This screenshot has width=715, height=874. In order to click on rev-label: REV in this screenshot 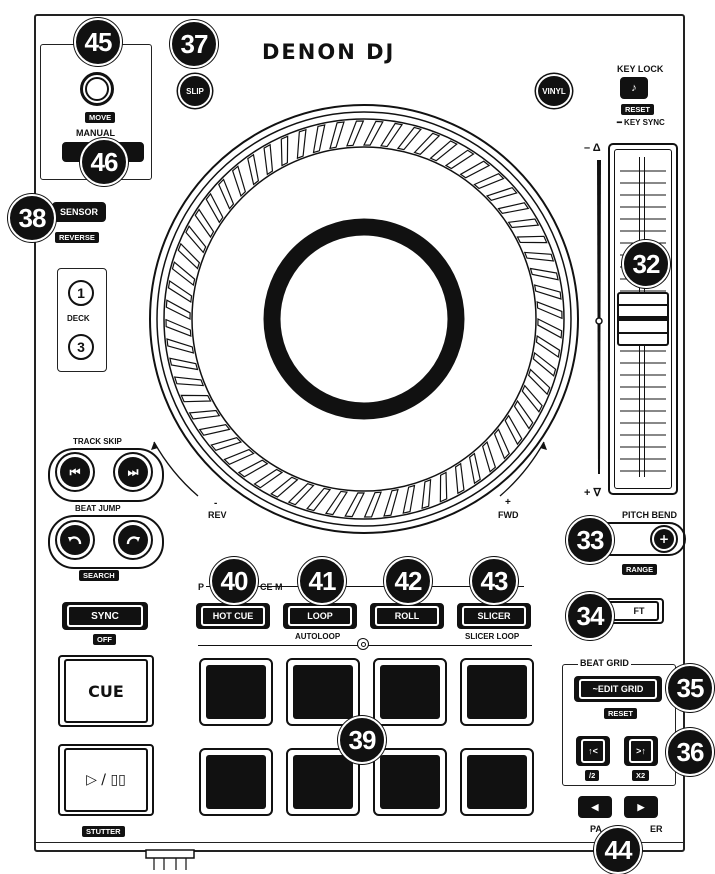, I will do `click(217, 515)`.